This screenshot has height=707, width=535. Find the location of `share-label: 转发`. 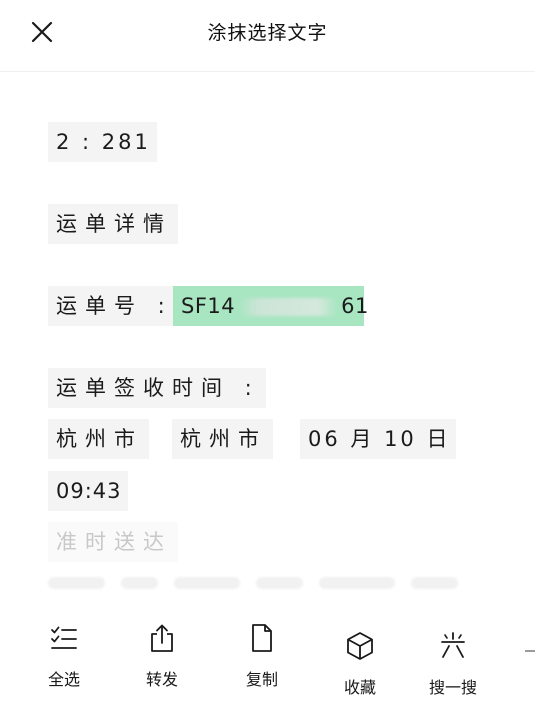

share-label: 转发 is located at coordinates (161, 679).